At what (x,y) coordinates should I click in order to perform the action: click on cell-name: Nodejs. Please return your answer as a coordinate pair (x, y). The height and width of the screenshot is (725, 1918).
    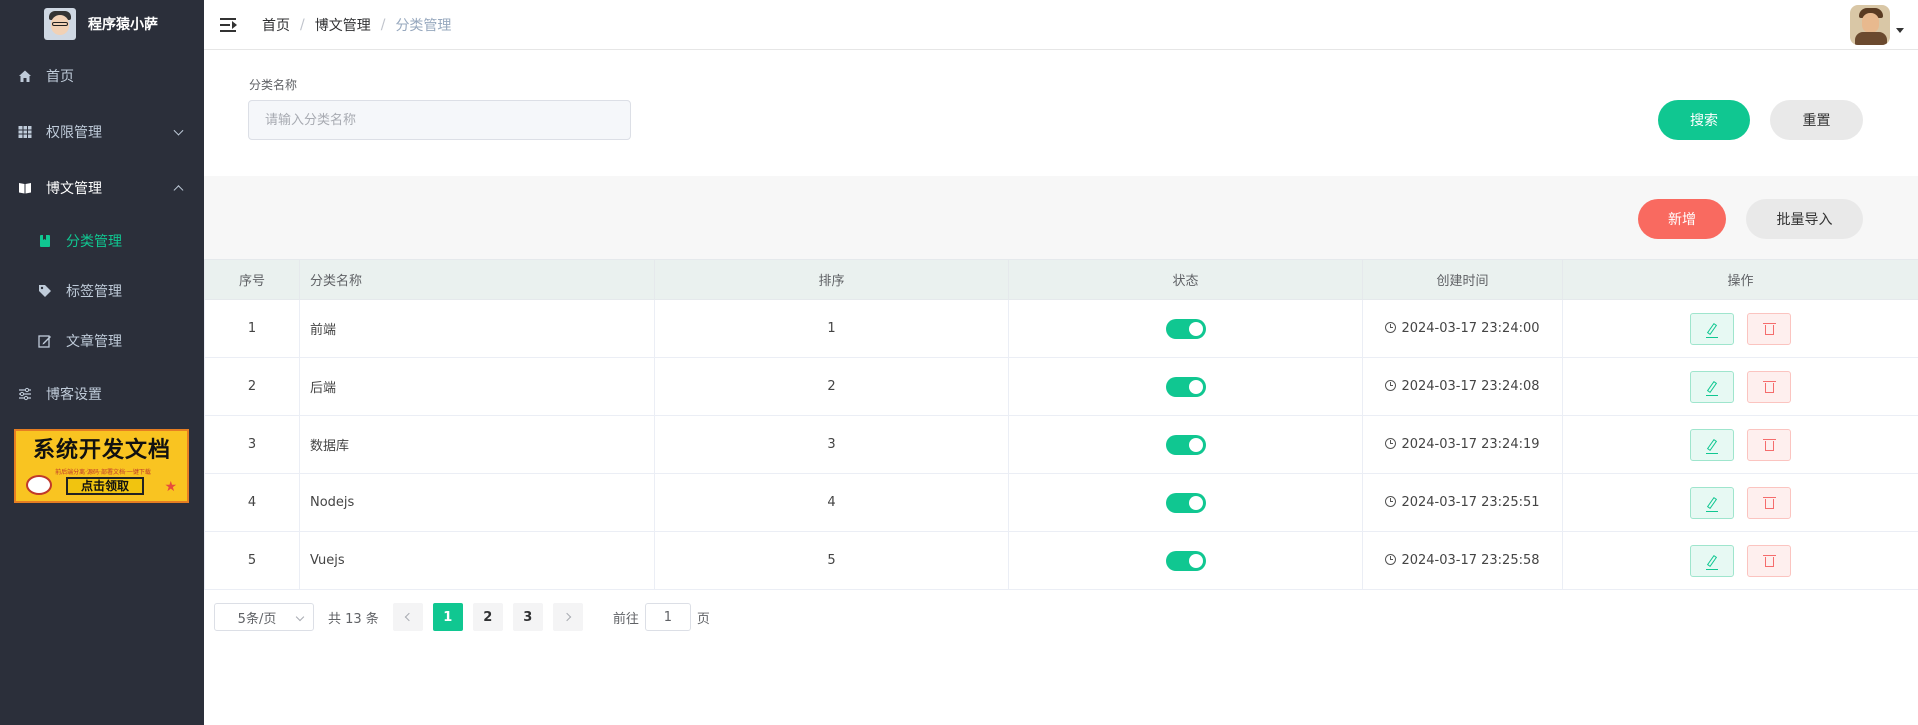
    Looking at the image, I should click on (477, 502).